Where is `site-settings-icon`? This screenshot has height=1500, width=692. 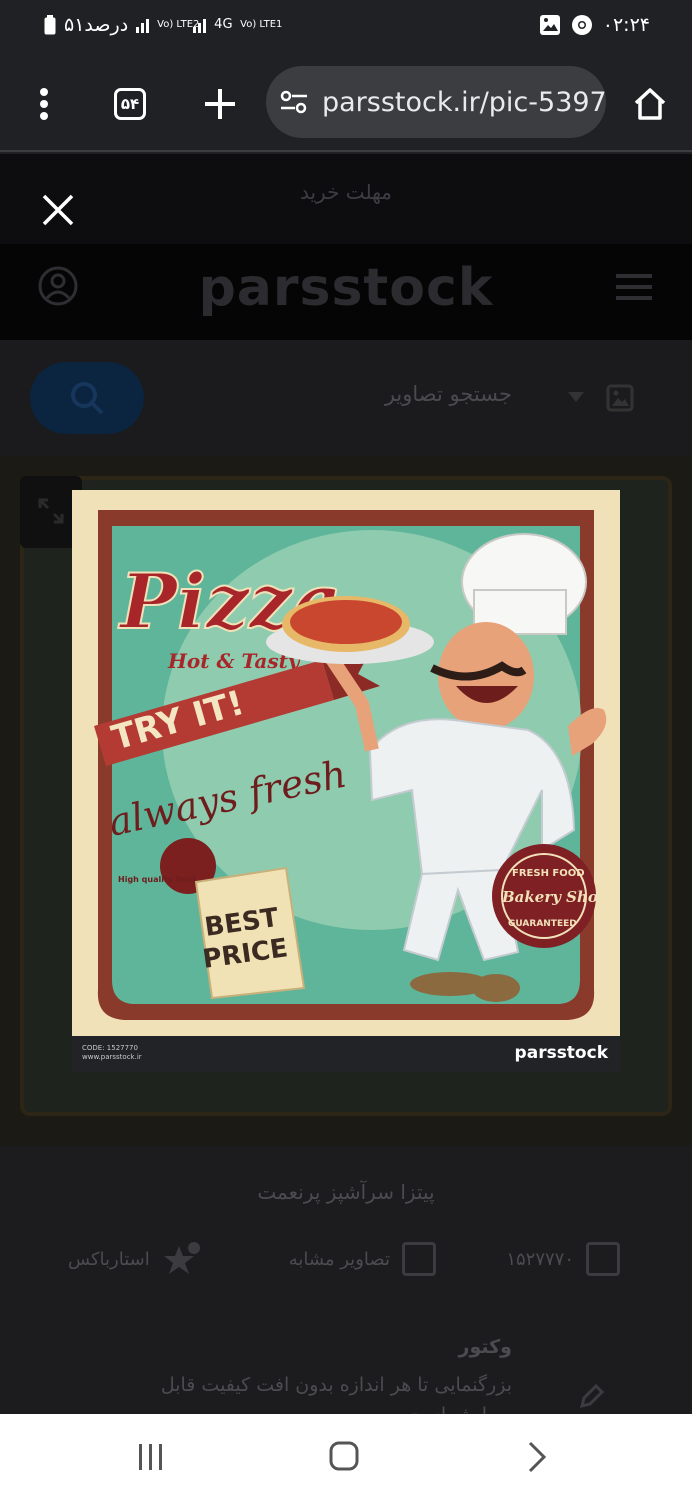
site-settings-icon is located at coordinates (293, 102).